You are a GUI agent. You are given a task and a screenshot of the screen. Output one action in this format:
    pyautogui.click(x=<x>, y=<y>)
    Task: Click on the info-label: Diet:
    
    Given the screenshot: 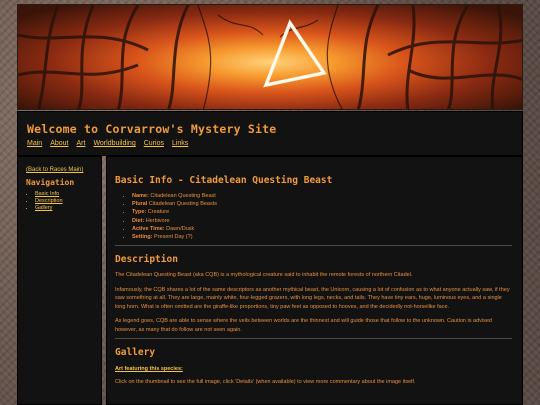 What is the action you would take?
    pyautogui.click(x=138, y=220)
    